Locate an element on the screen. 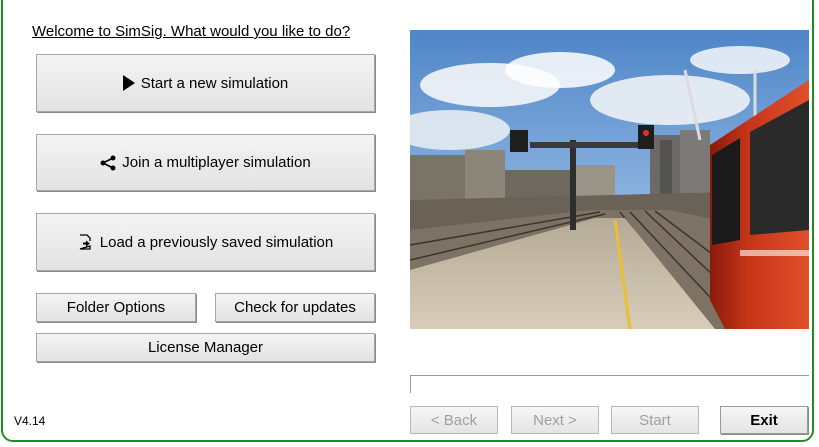  license-manager-button: License Manager is located at coordinates (205, 347).